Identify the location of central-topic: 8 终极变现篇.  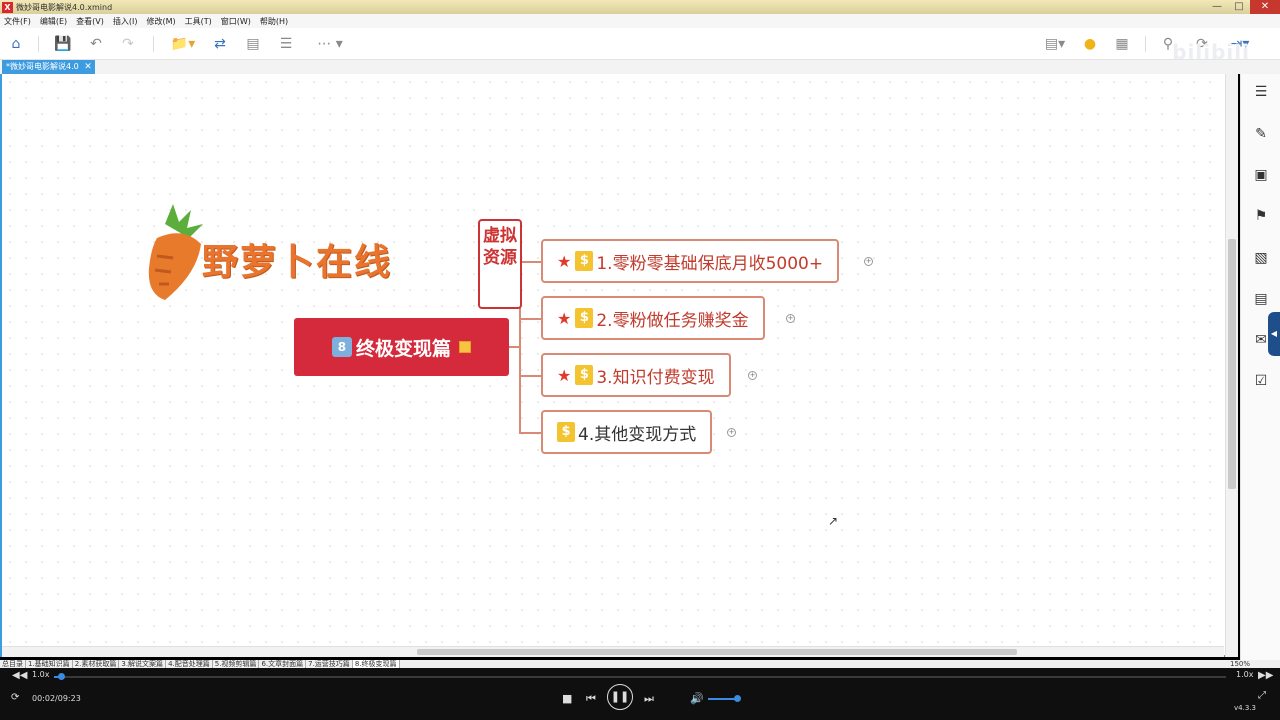
(401, 347).